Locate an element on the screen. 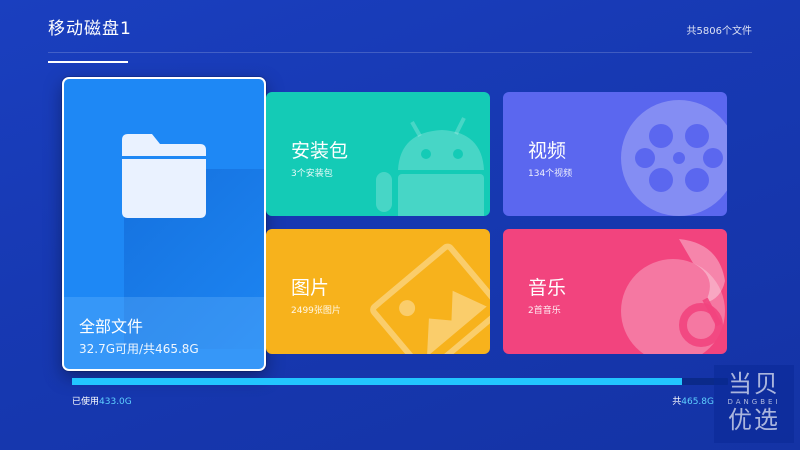 The height and width of the screenshot is (450, 800). file-count: 共5806个文件 is located at coordinates (719, 31).